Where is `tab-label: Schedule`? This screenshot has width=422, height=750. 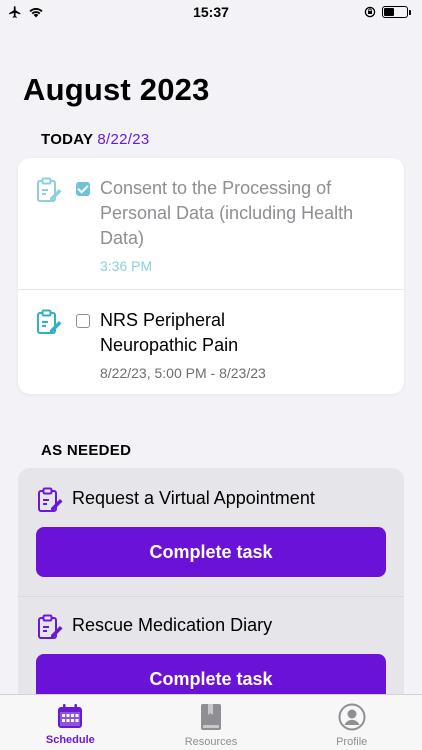 tab-label: Schedule is located at coordinates (70, 740).